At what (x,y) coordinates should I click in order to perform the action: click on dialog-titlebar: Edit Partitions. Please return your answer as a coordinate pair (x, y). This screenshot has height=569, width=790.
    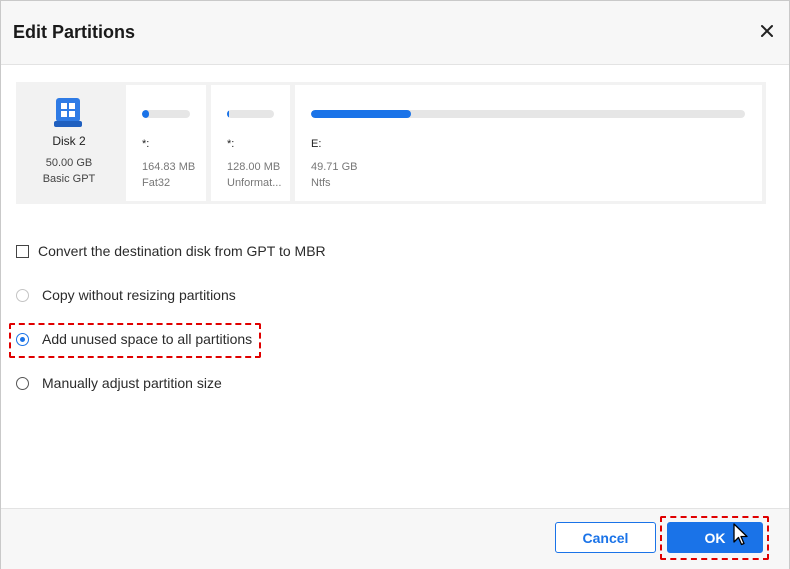
    Looking at the image, I should click on (395, 33).